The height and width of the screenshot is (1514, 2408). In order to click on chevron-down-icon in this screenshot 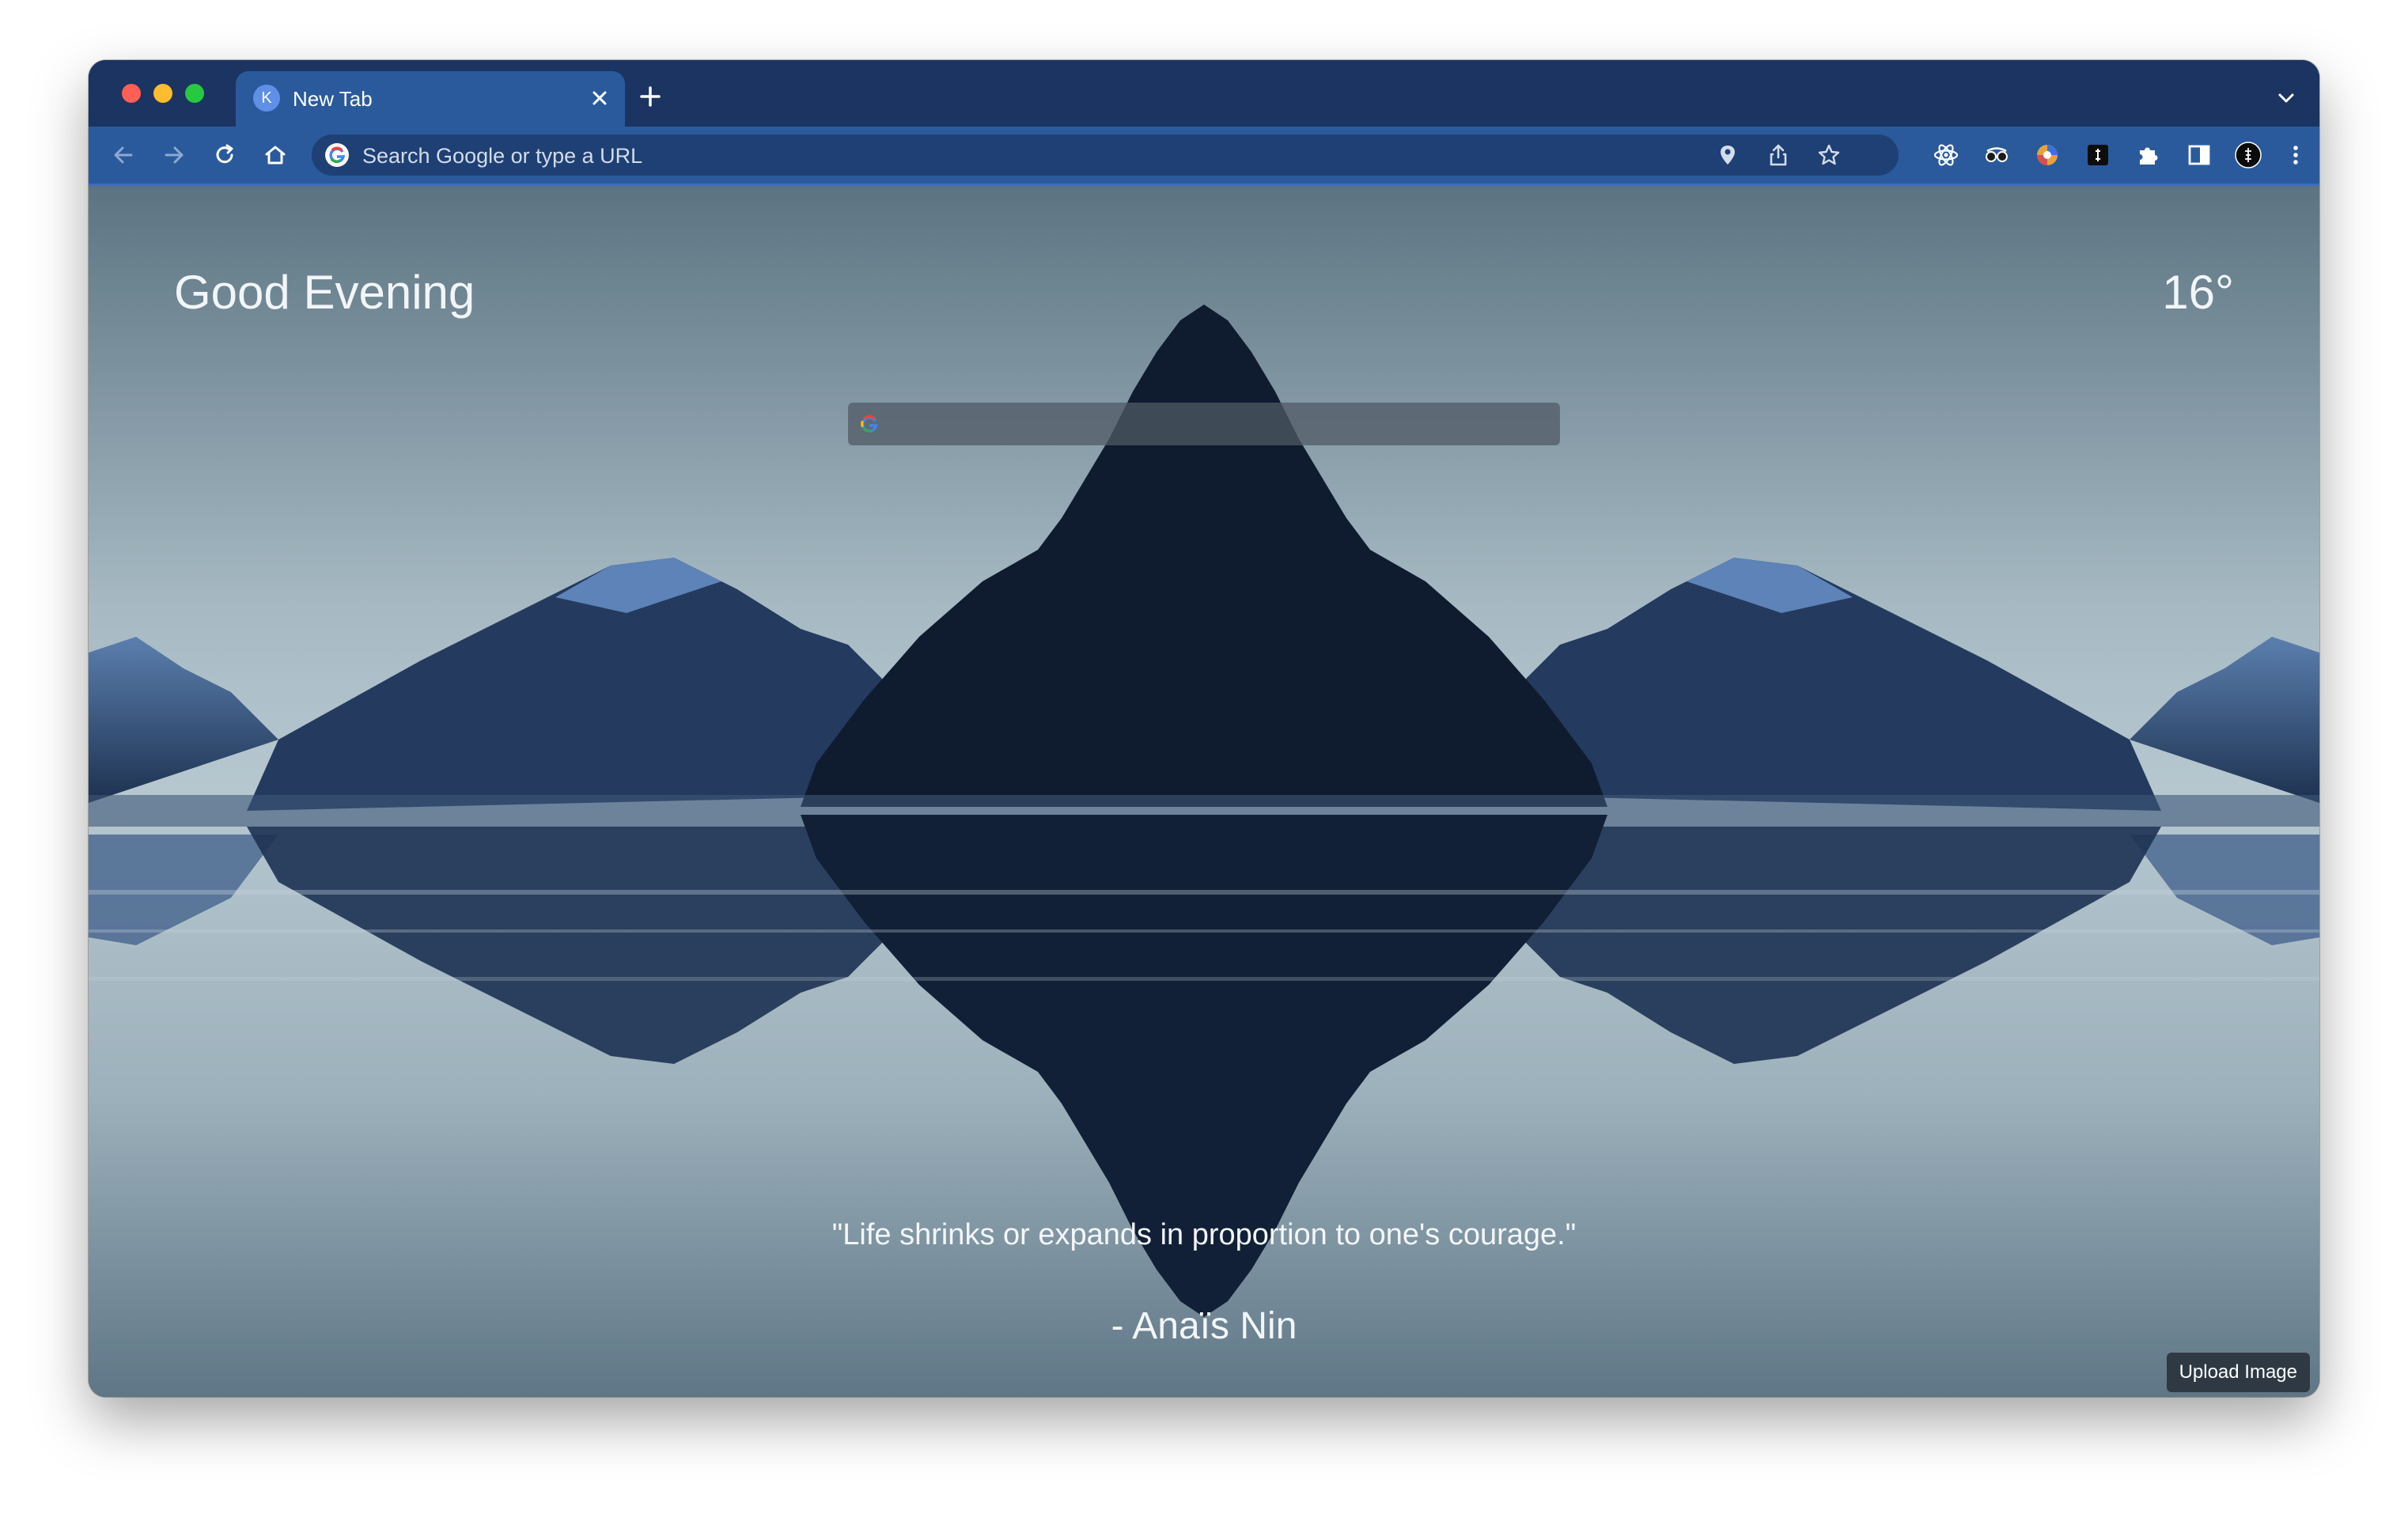, I will do `click(2286, 98)`.